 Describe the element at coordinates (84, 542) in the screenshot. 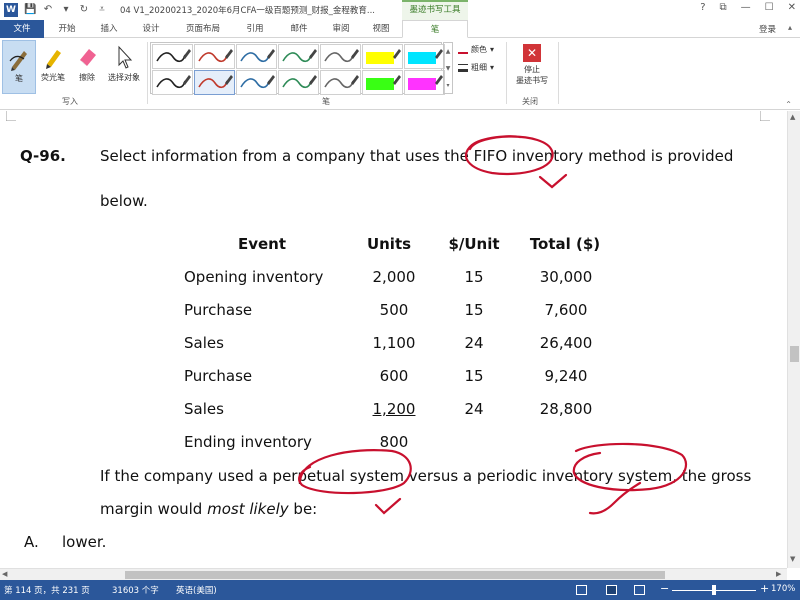

I see `option-a-text: lower.` at that location.